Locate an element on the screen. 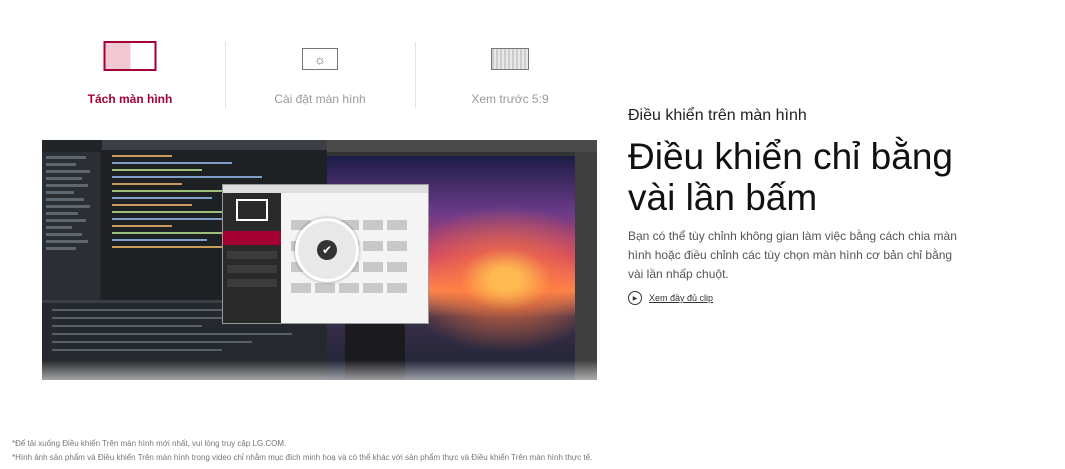 The width and height of the screenshot is (1065, 469). screen-settings-icon: ☼ is located at coordinates (320, 59).